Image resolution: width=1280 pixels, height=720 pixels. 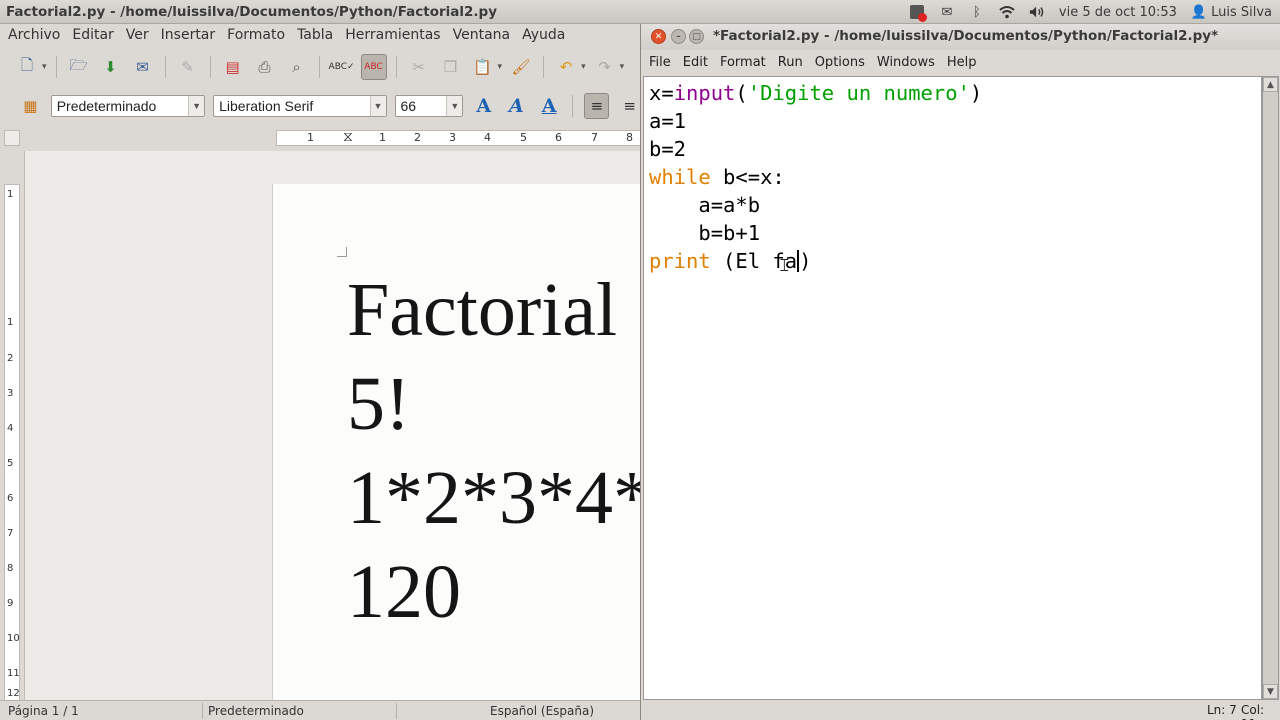 What do you see at coordinates (342, 67) in the screenshot?
I see `spellcheck-icon: ABC✓` at bounding box center [342, 67].